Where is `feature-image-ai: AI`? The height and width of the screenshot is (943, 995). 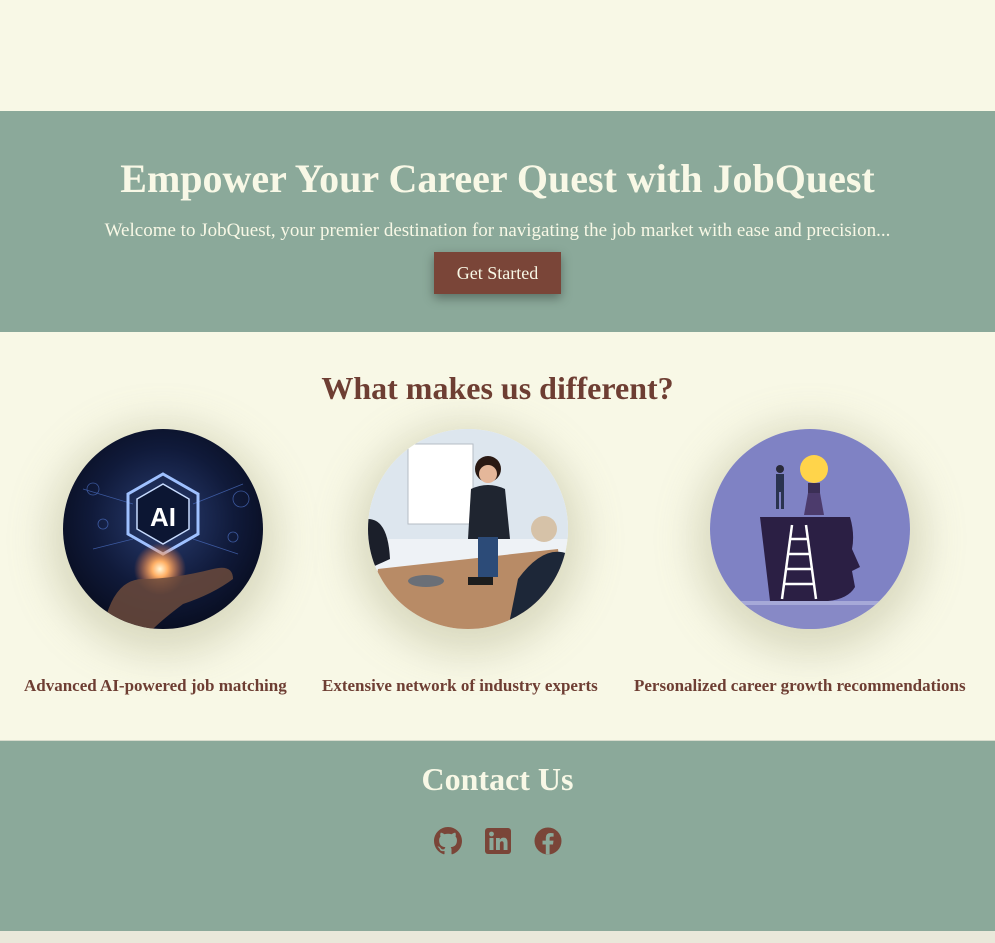
feature-image-ai: AI is located at coordinates (163, 529).